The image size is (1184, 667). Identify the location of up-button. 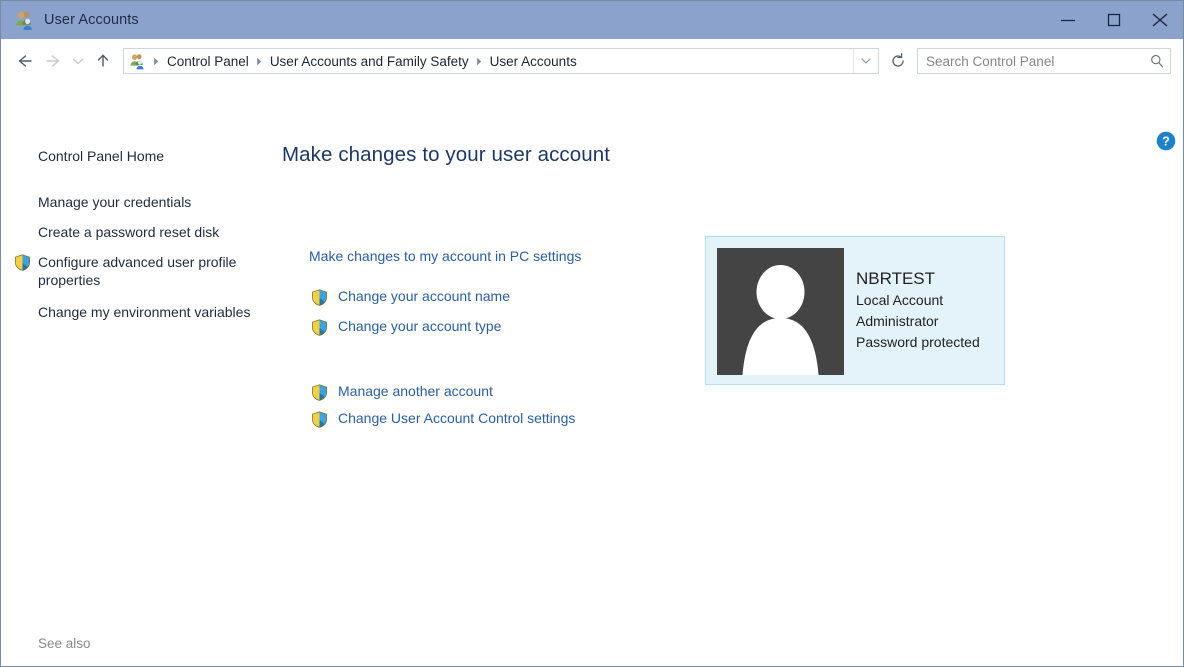
(103, 61).